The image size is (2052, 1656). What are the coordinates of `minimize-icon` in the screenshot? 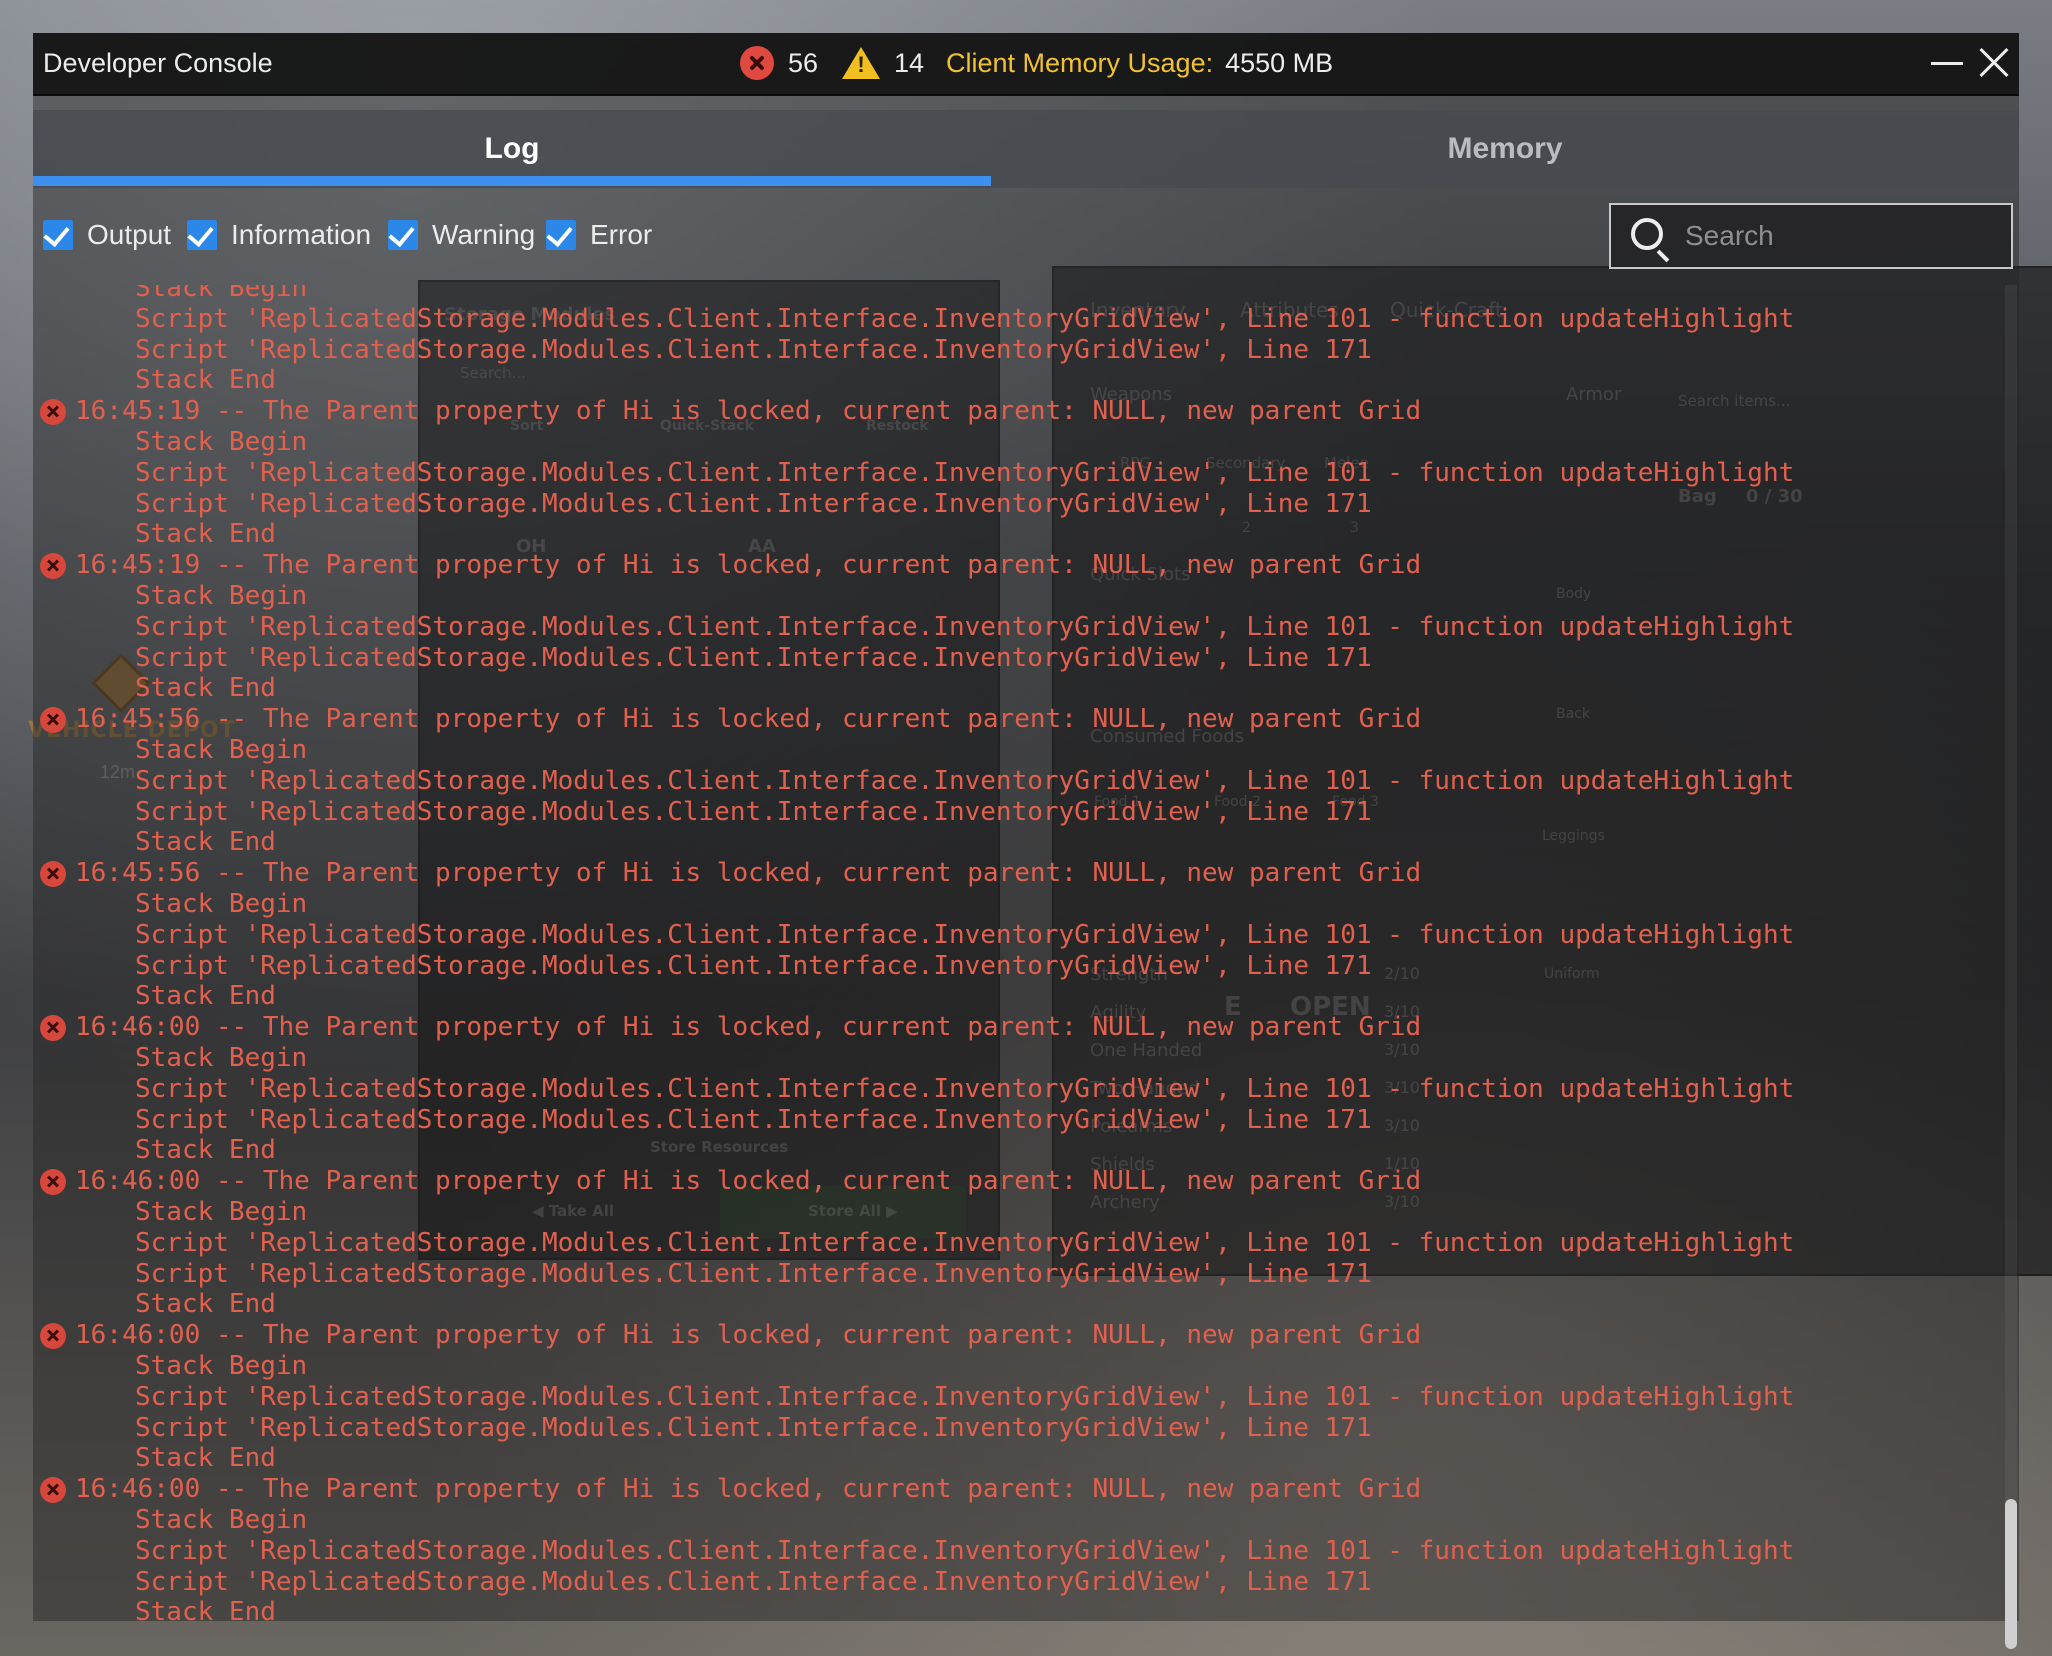 It's located at (1947, 63).